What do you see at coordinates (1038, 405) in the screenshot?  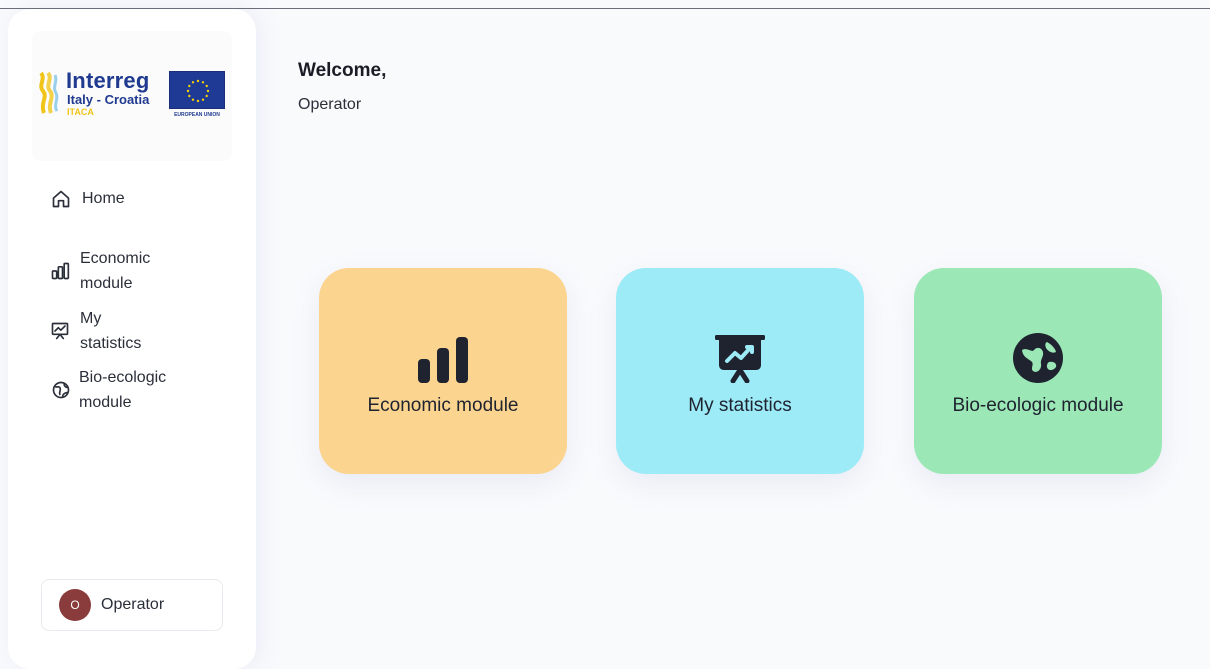 I see `card-label: Bio-ecologic module` at bounding box center [1038, 405].